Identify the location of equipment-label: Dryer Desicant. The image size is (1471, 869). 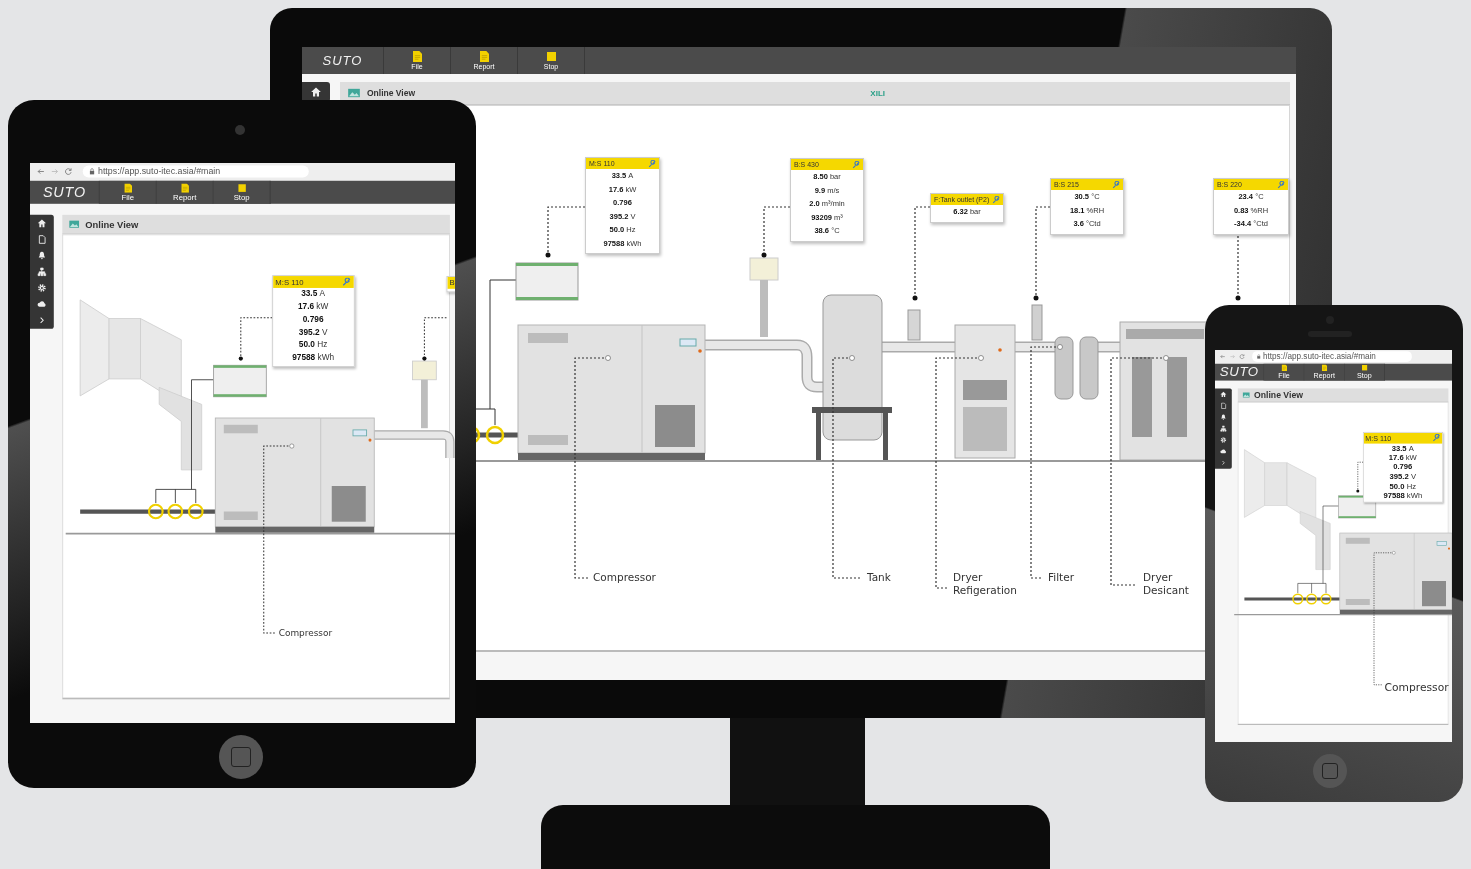
(1166, 584).